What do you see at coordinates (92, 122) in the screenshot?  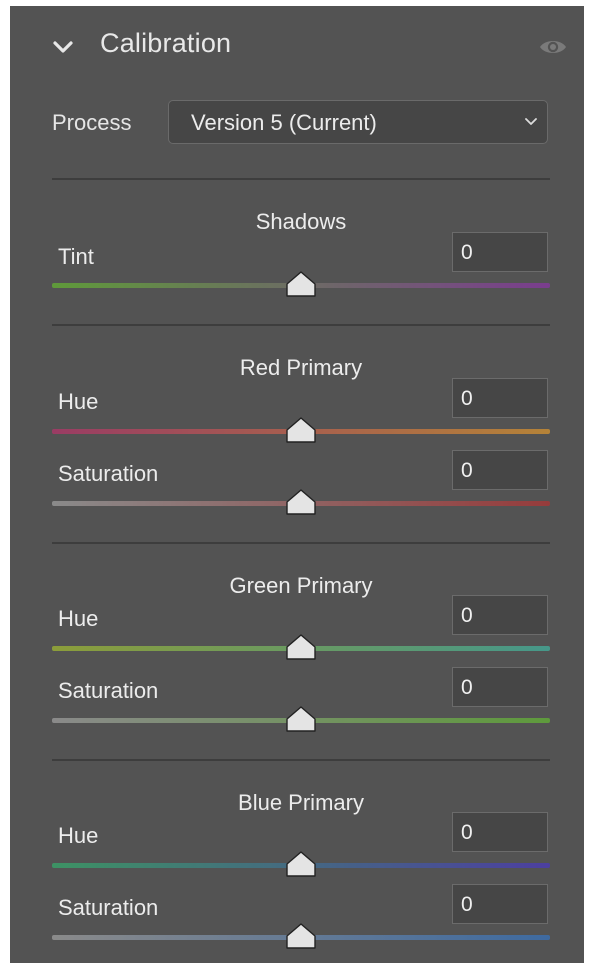 I see `process-label: Process` at bounding box center [92, 122].